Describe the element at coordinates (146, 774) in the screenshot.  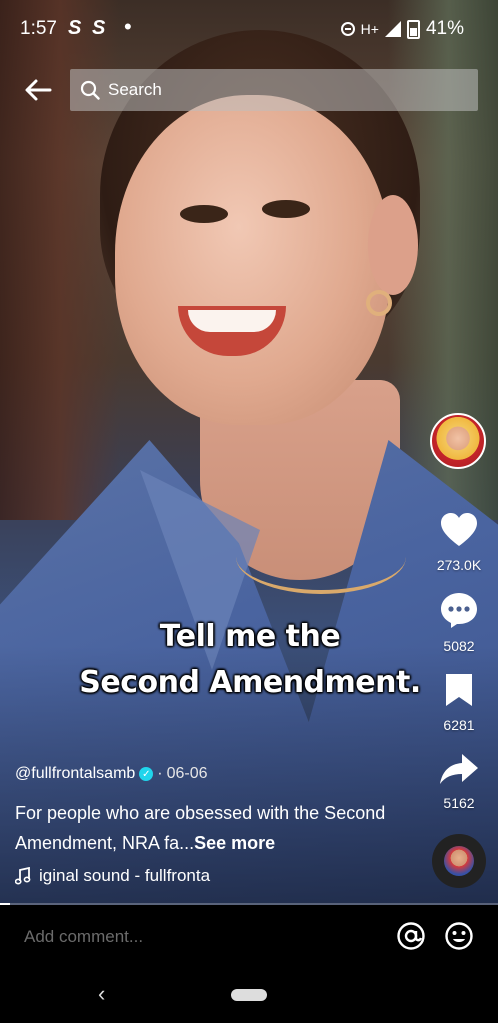
I see `verified-badge-icon: ✓` at that location.